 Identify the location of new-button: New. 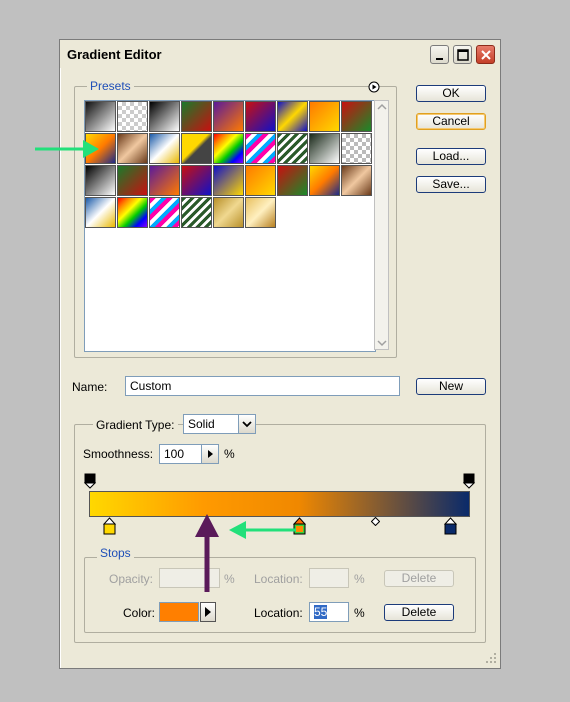
(451, 386).